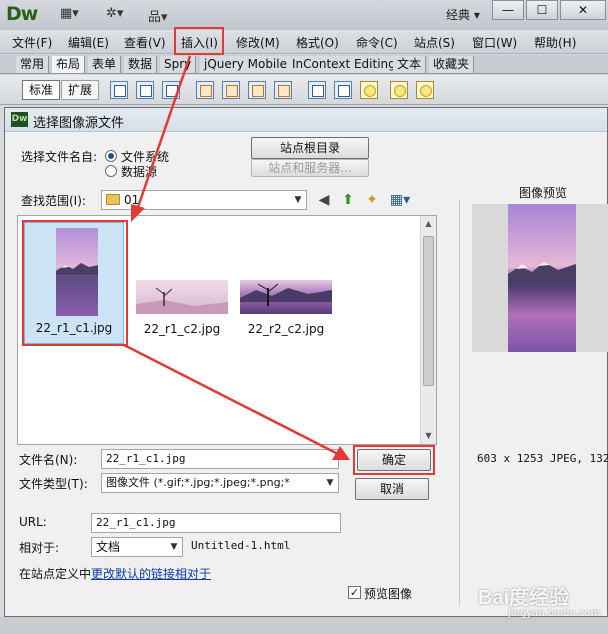 Image resolution: width=608 pixels, height=634 pixels. What do you see at coordinates (554, 613) in the screenshot?
I see `watermark-url: jingyan.baidu.com` at bounding box center [554, 613].